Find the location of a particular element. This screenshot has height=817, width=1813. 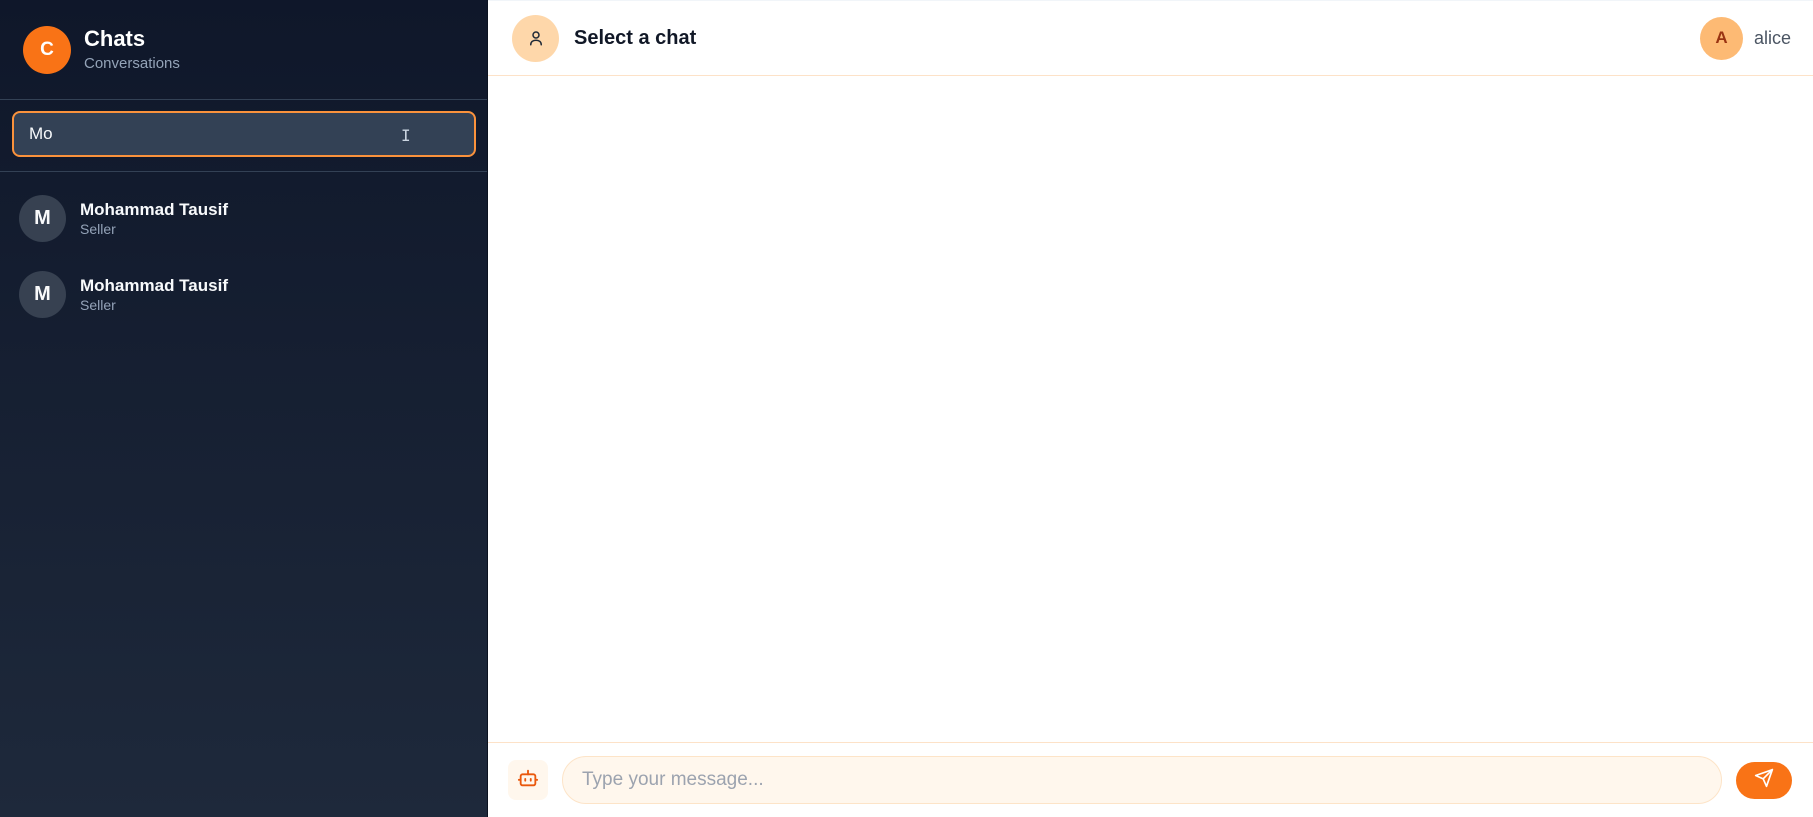

bot-button is located at coordinates (528, 780).